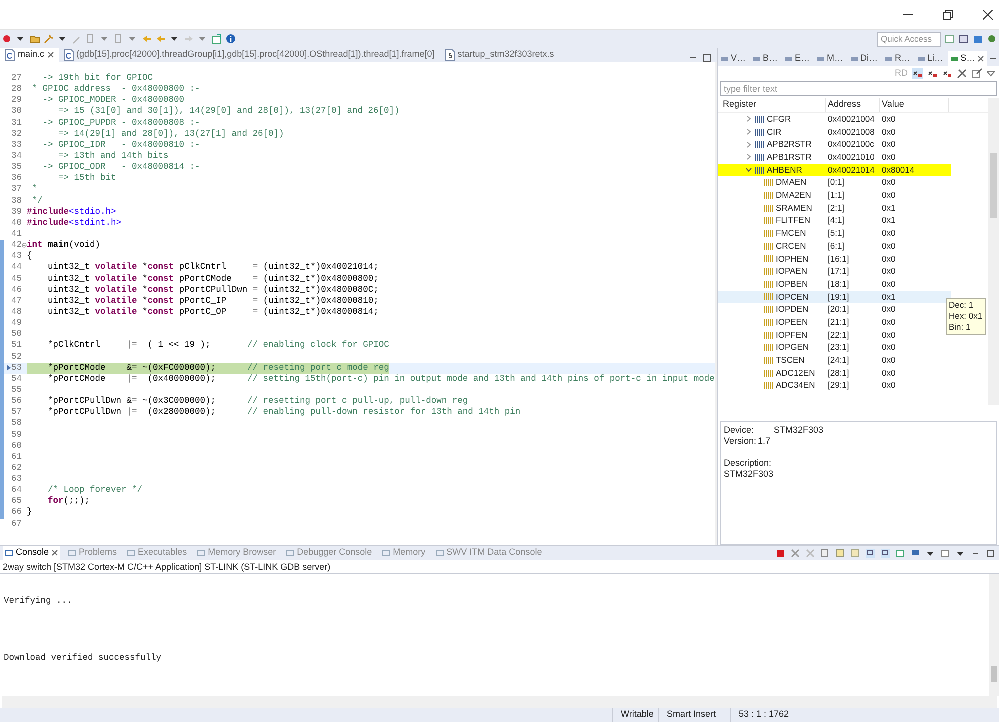 This screenshot has height=722, width=999. What do you see at coordinates (966, 316) in the screenshot?
I see `tooltip-line: Hex: 0x1` at bounding box center [966, 316].